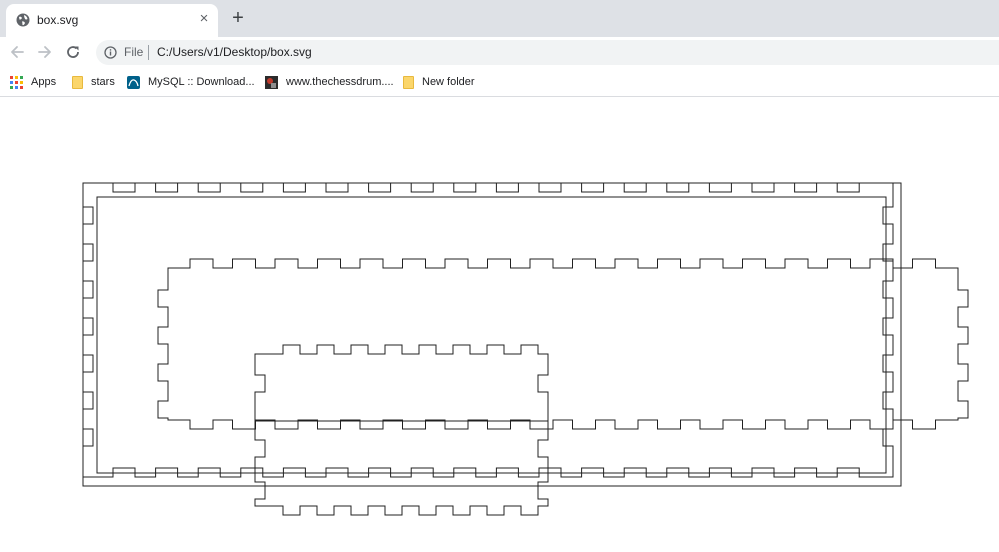 The width and height of the screenshot is (999, 552). I want to click on chessdrum-icon, so click(271, 82).